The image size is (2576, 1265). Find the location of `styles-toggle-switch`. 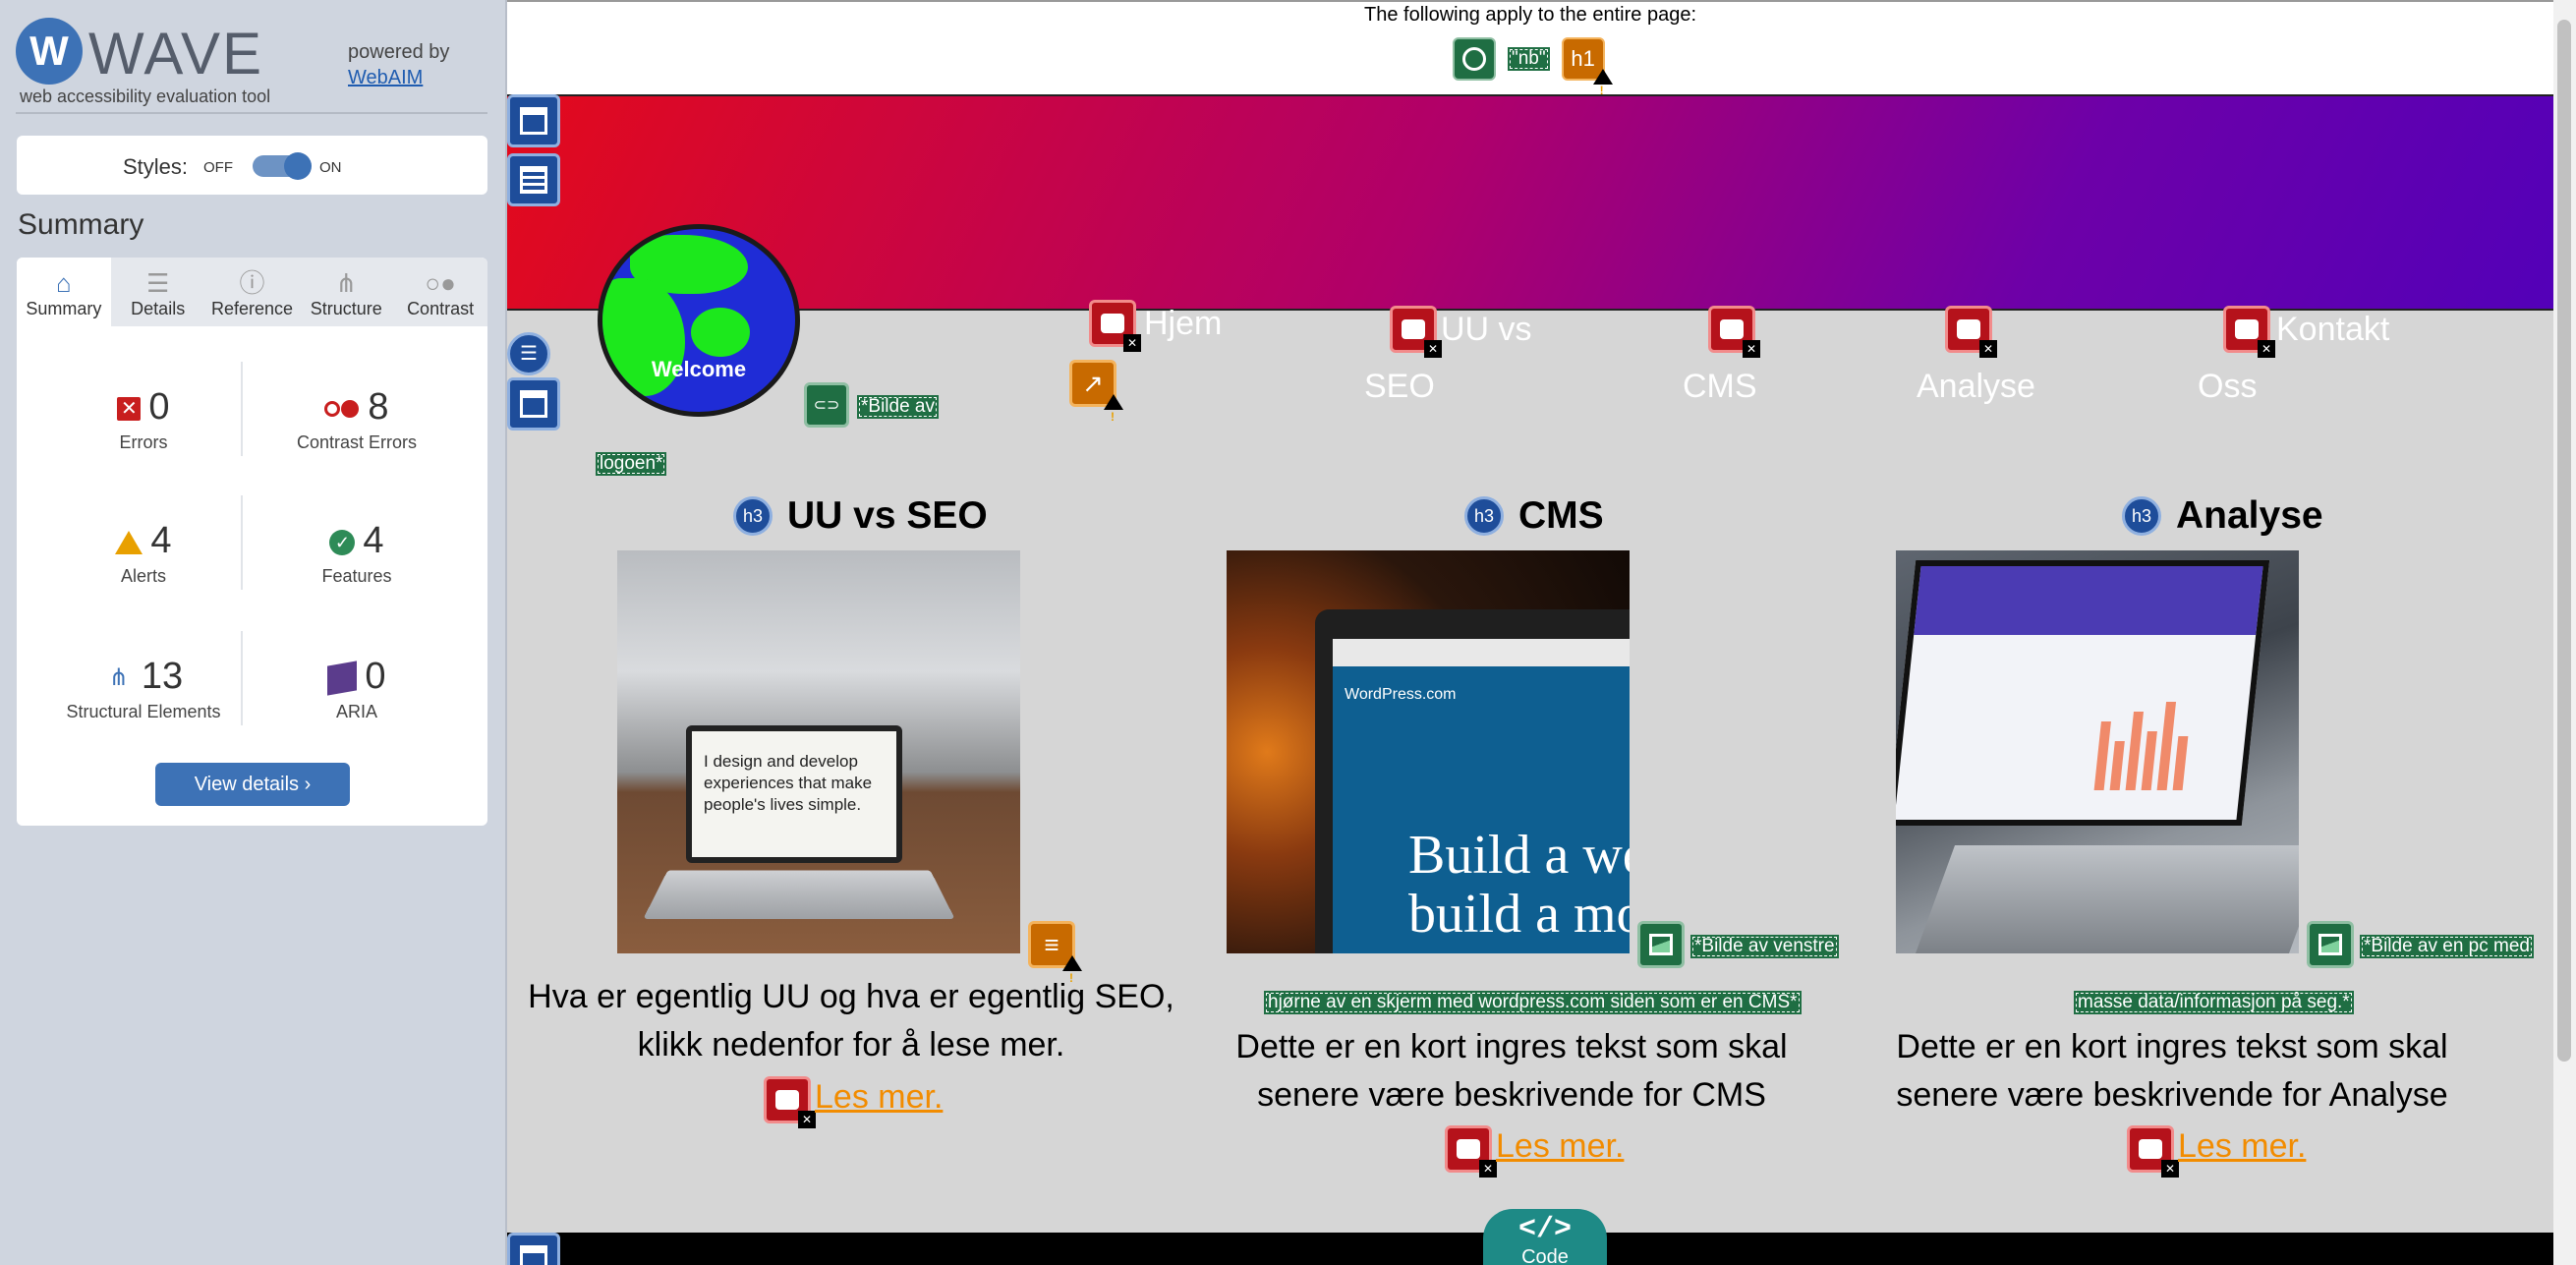

styles-toggle-switch is located at coordinates (282, 166).